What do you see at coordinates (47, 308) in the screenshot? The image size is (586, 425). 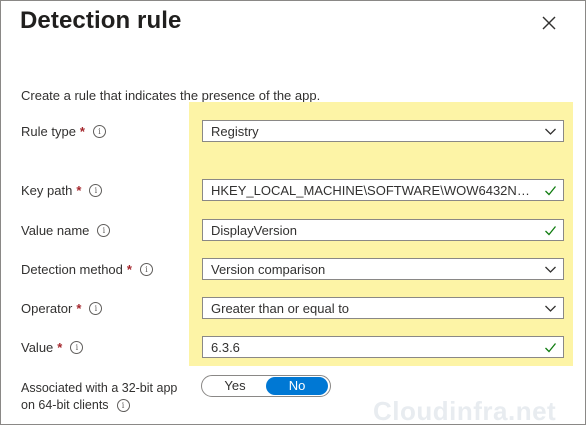 I see `operator-label-text: Operator` at bounding box center [47, 308].